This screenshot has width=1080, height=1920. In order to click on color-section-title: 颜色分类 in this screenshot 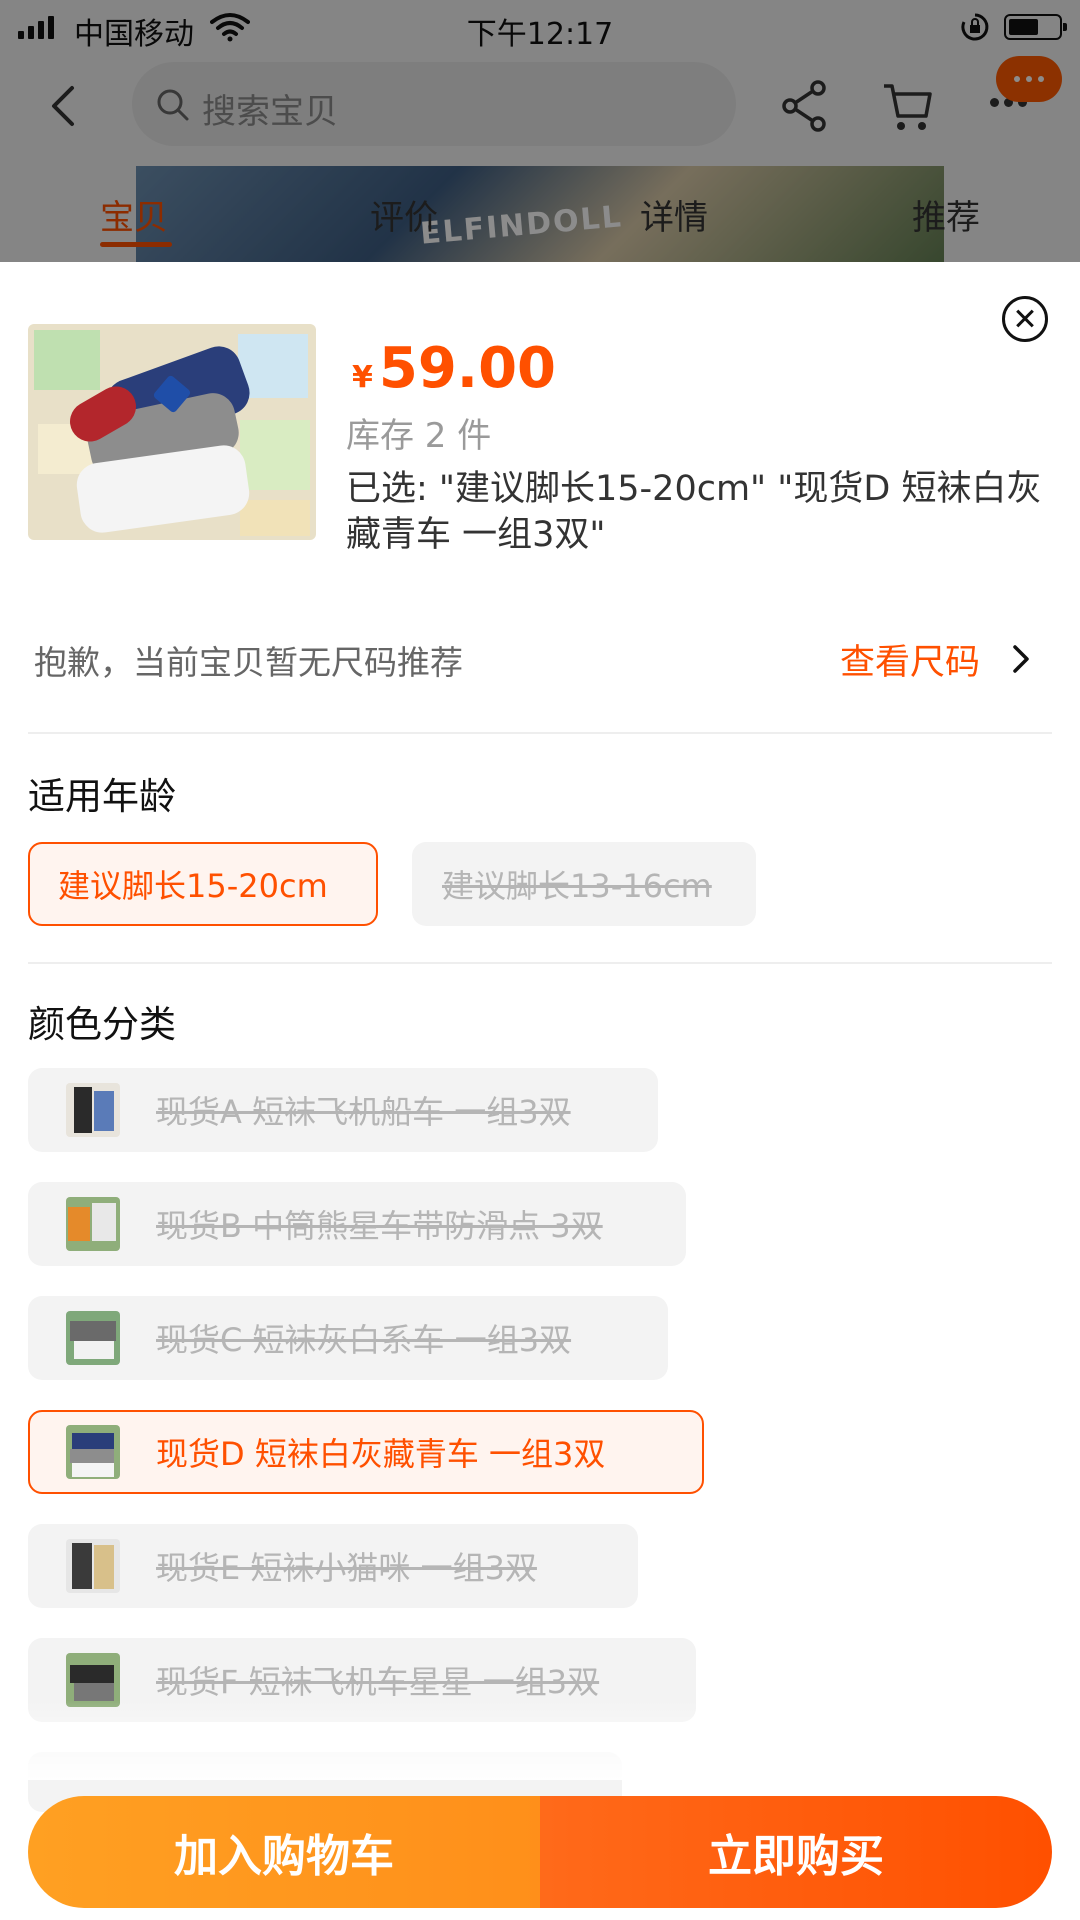, I will do `click(102, 1024)`.